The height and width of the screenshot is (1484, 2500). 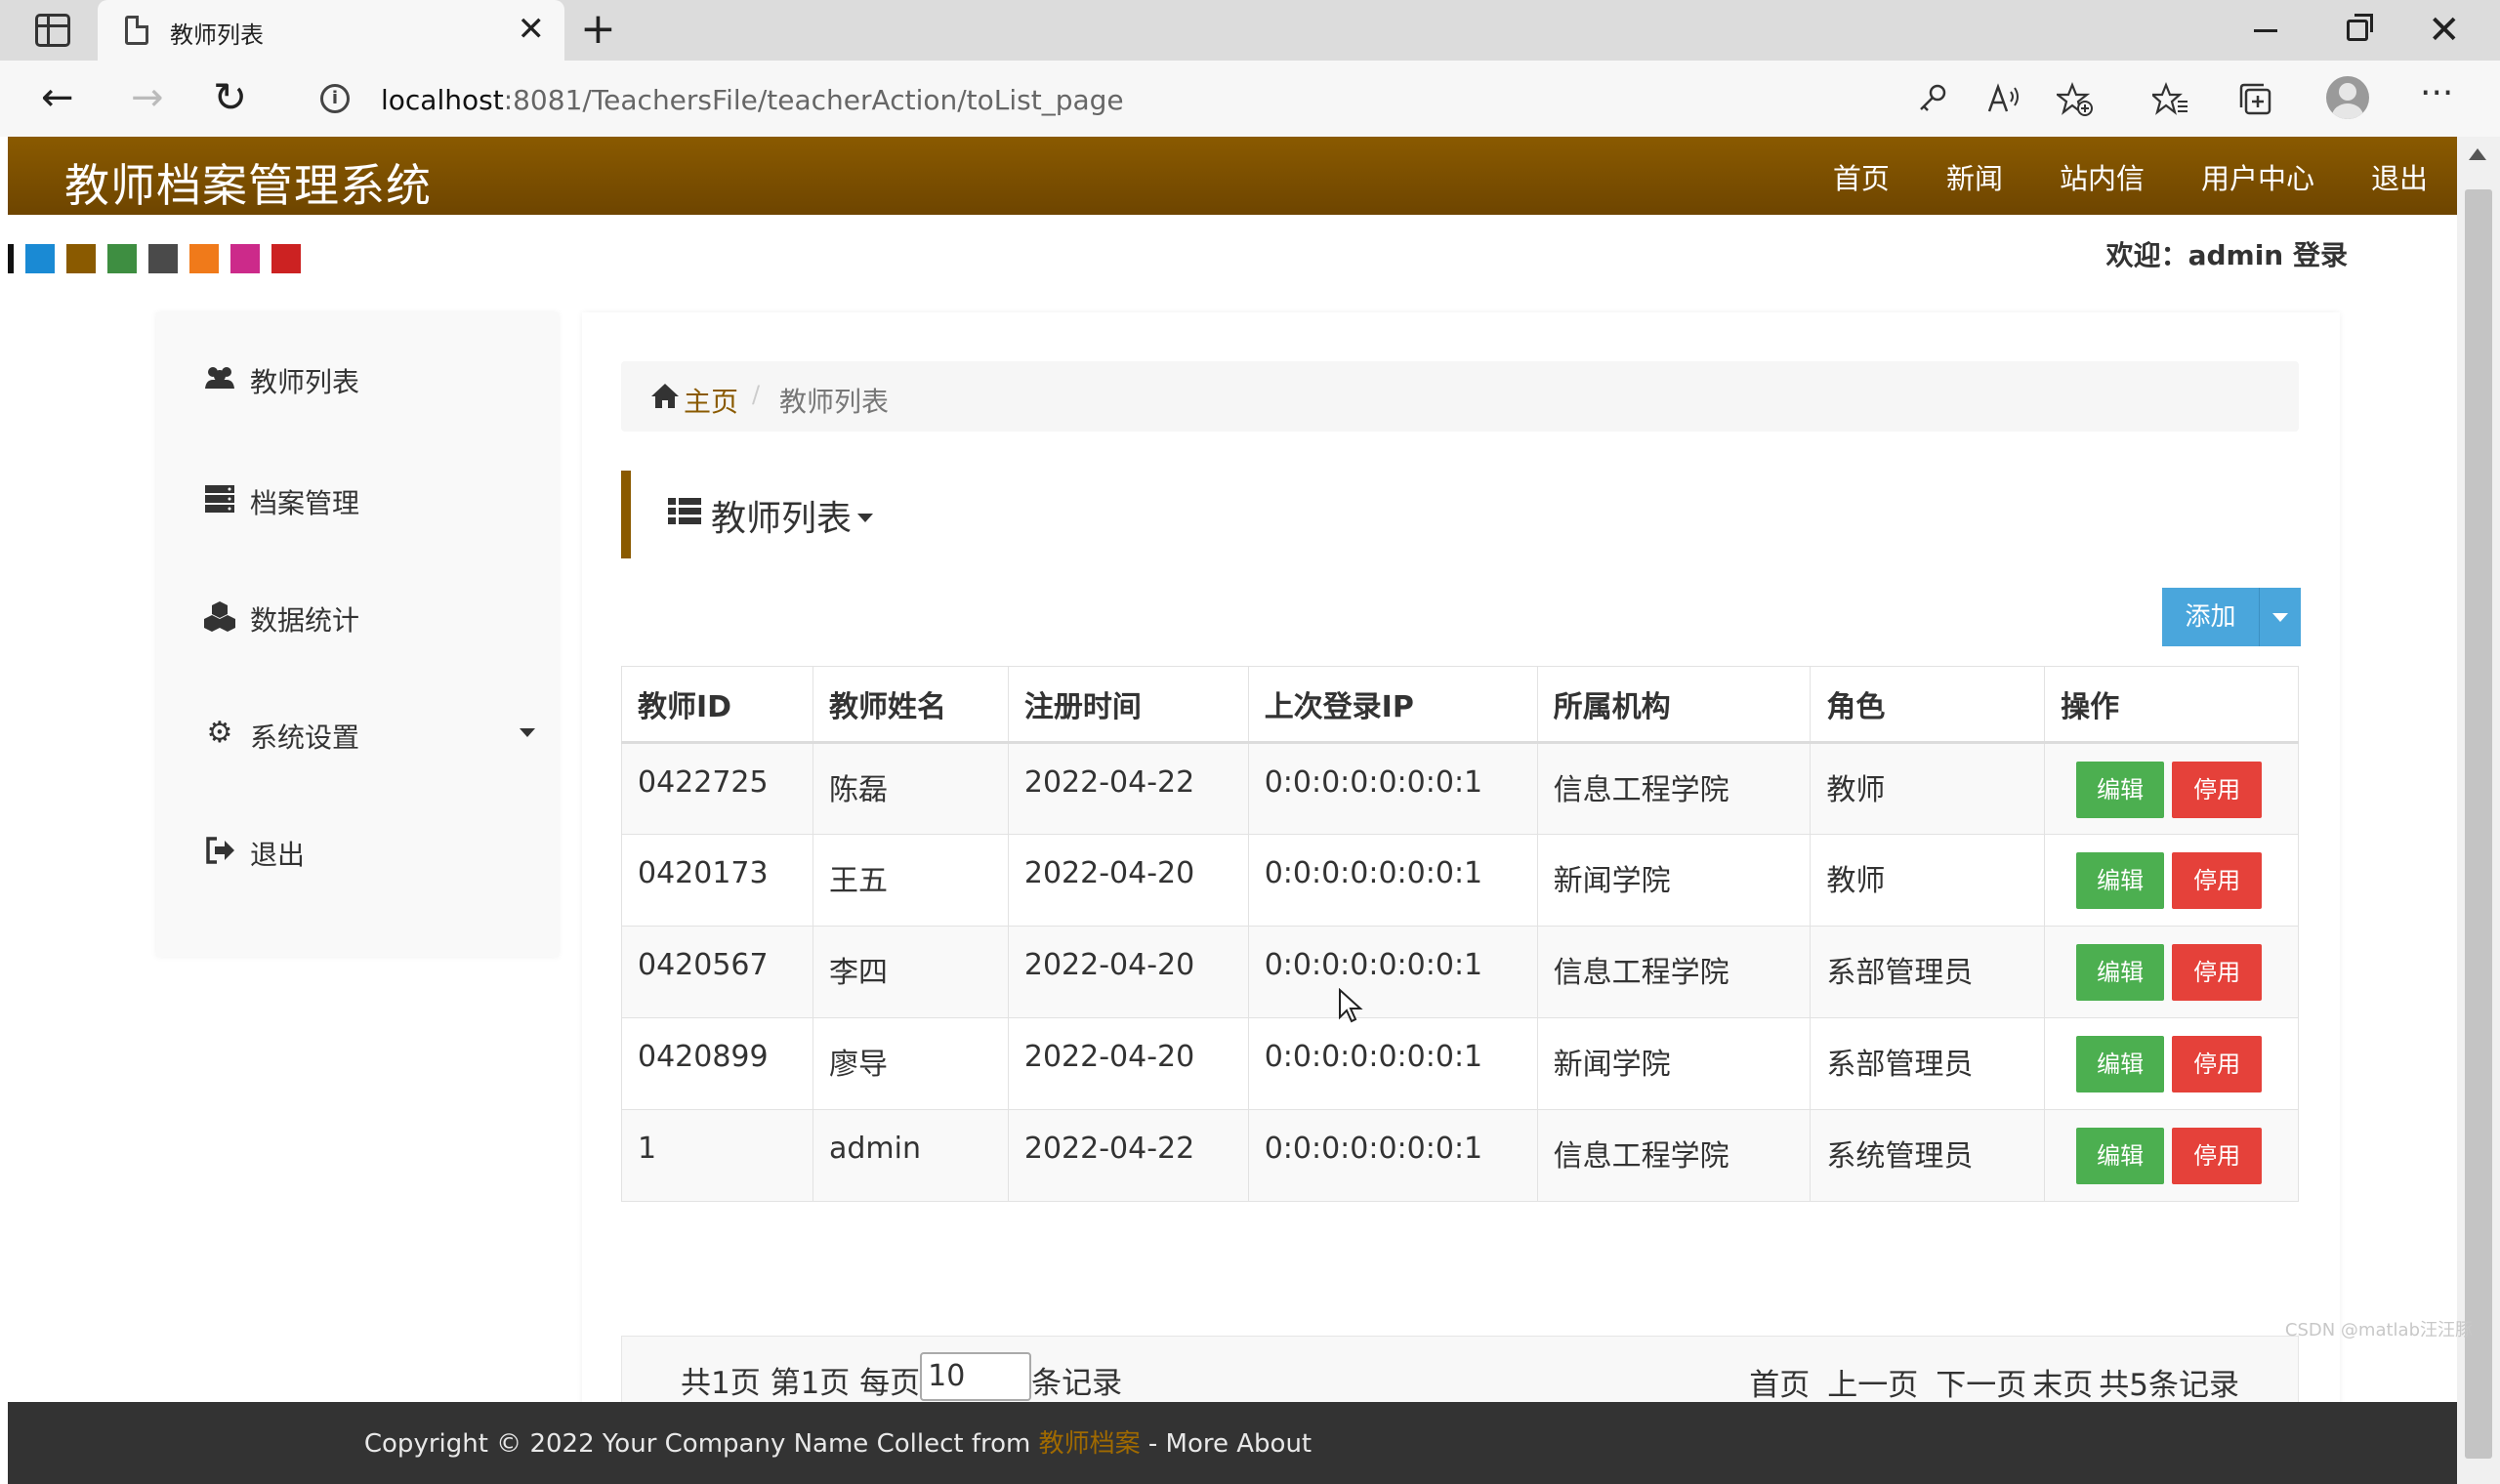 What do you see at coordinates (245, 259) in the screenshot?
I see `theme-swatch-magenta` at bounding box center [245, 259].